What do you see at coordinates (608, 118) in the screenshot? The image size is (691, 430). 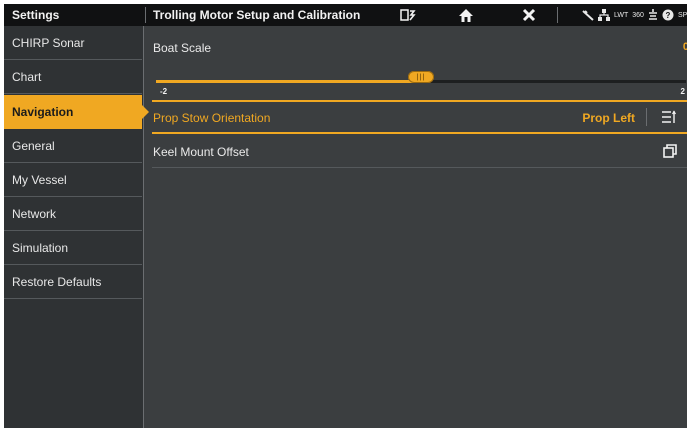 I see `prop-stow-orientation-value: Prop Left` at bounding box center [608, 118].